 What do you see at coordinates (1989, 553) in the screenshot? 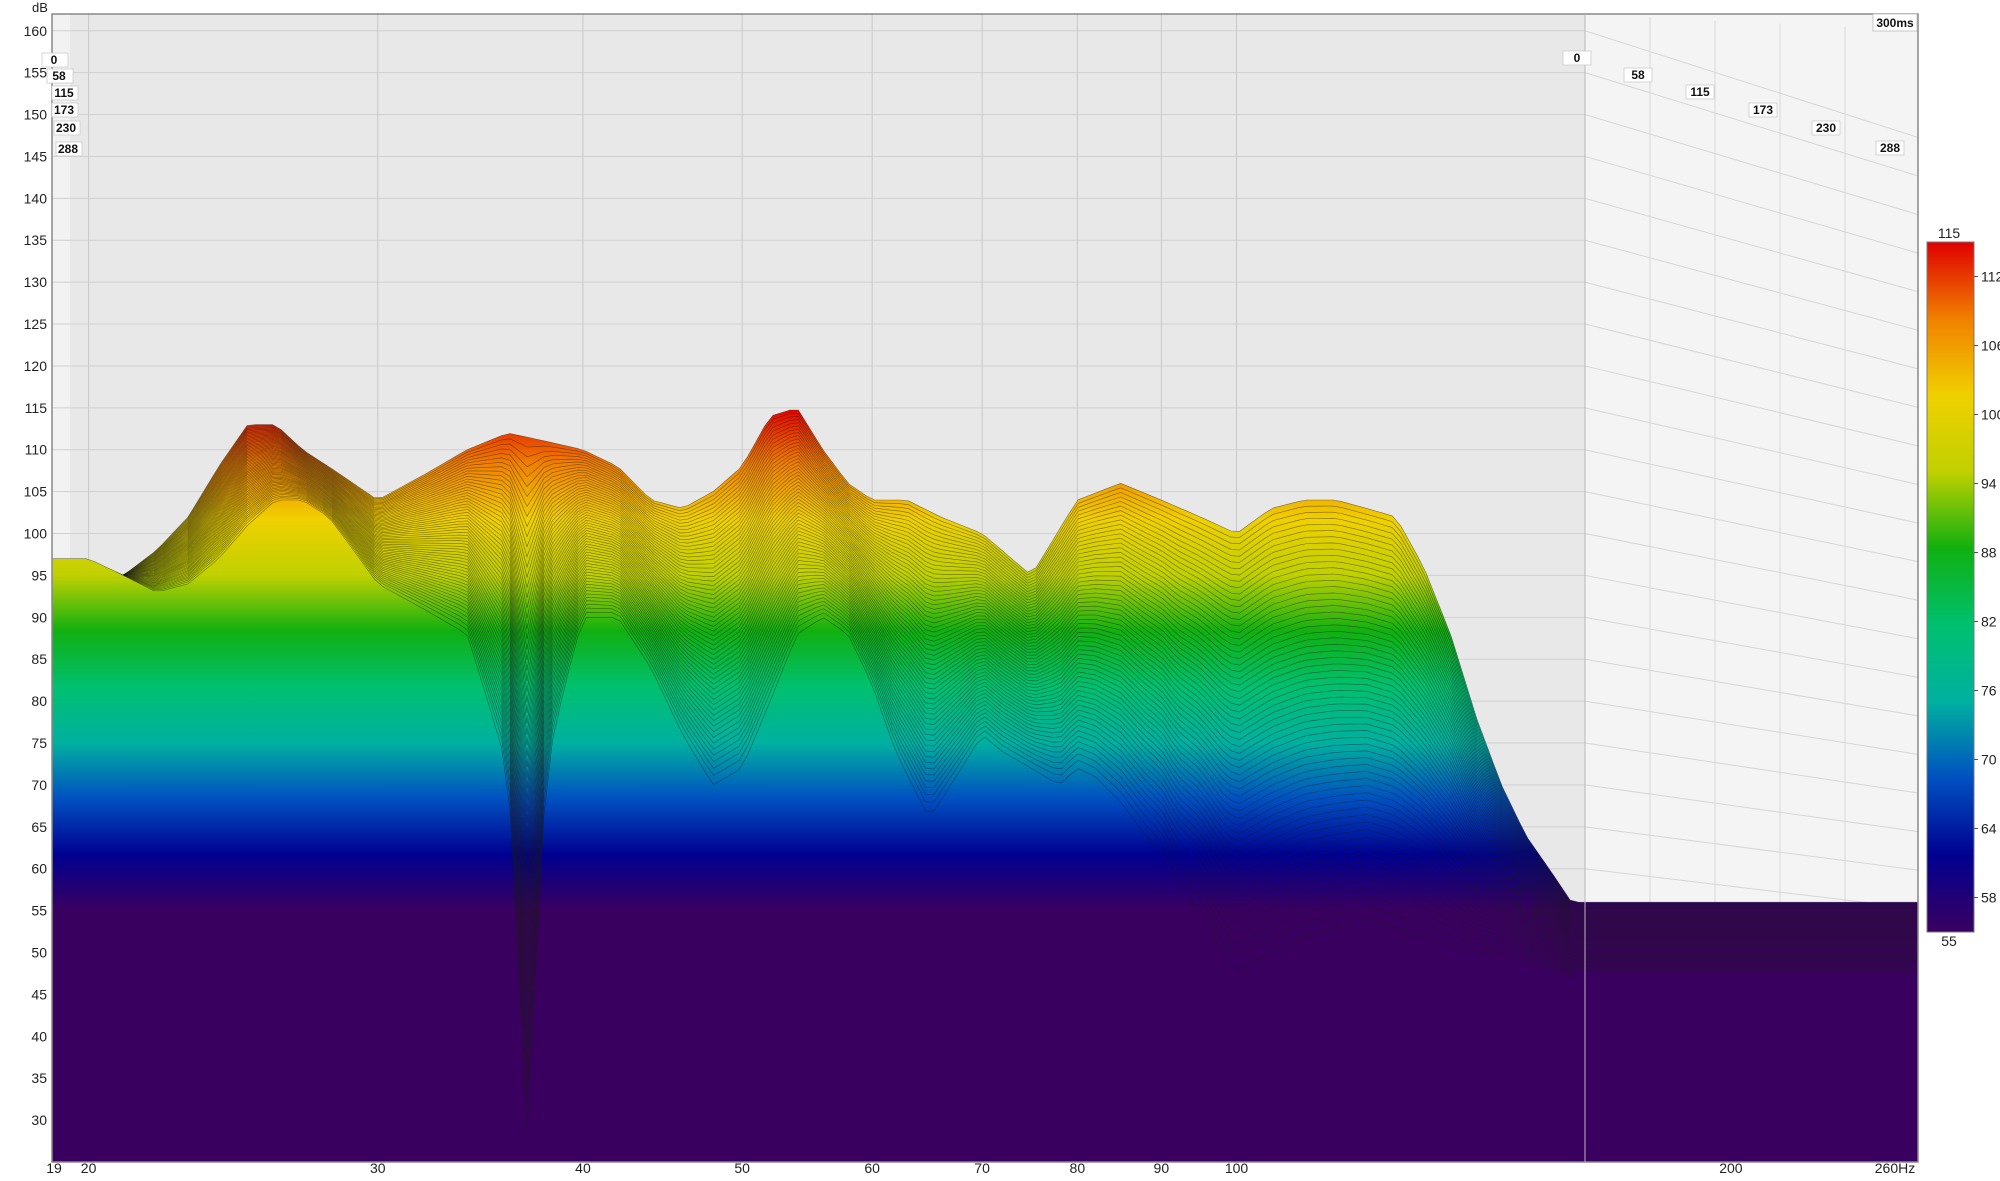
I see `legend-tick-label: 88` at bounding box center [1989, 553].